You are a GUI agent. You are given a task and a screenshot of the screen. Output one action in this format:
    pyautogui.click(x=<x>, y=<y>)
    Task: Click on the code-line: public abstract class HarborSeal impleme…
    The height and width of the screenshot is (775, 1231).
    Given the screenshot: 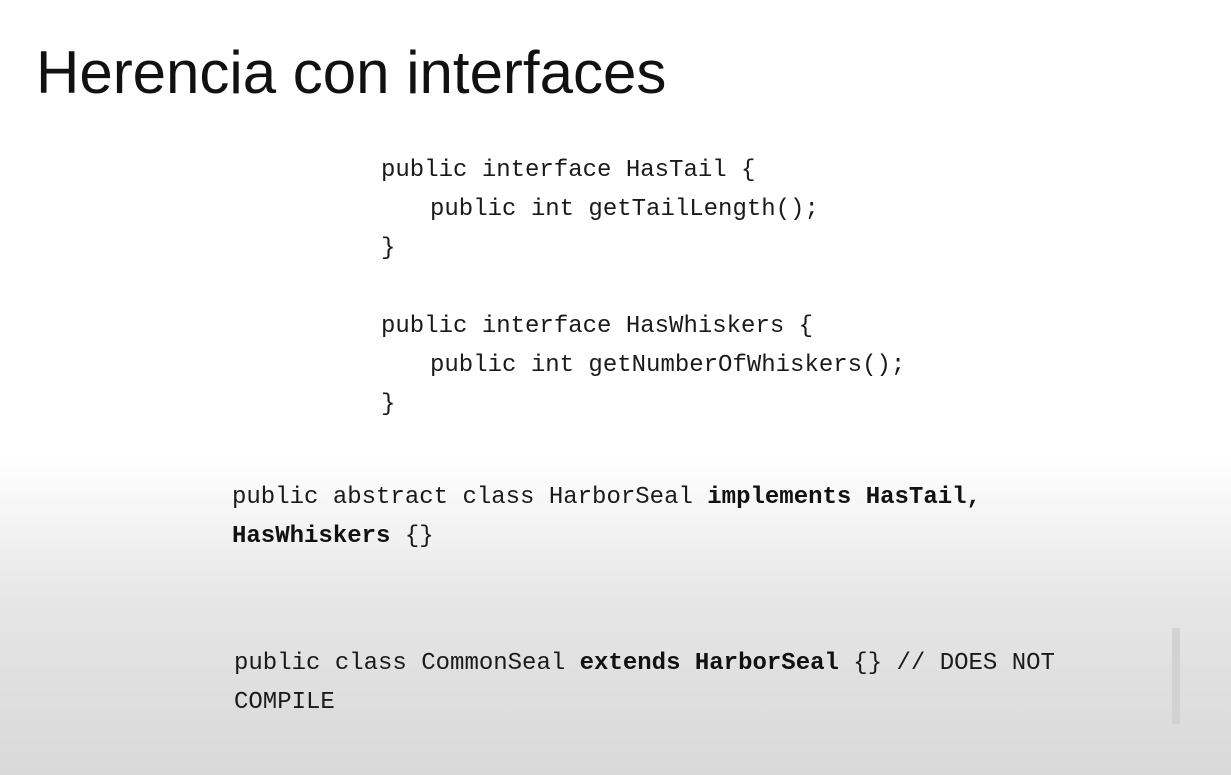 What is the action you would take?
    pyautogui.click(x=606, y=498)
    